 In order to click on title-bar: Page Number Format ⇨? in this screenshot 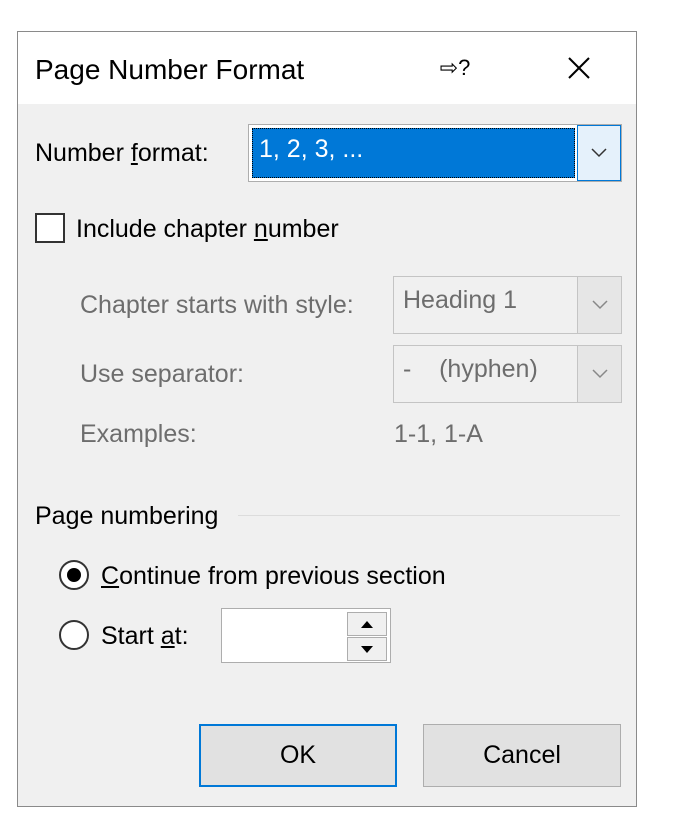, I will do `click(327, 68)`.